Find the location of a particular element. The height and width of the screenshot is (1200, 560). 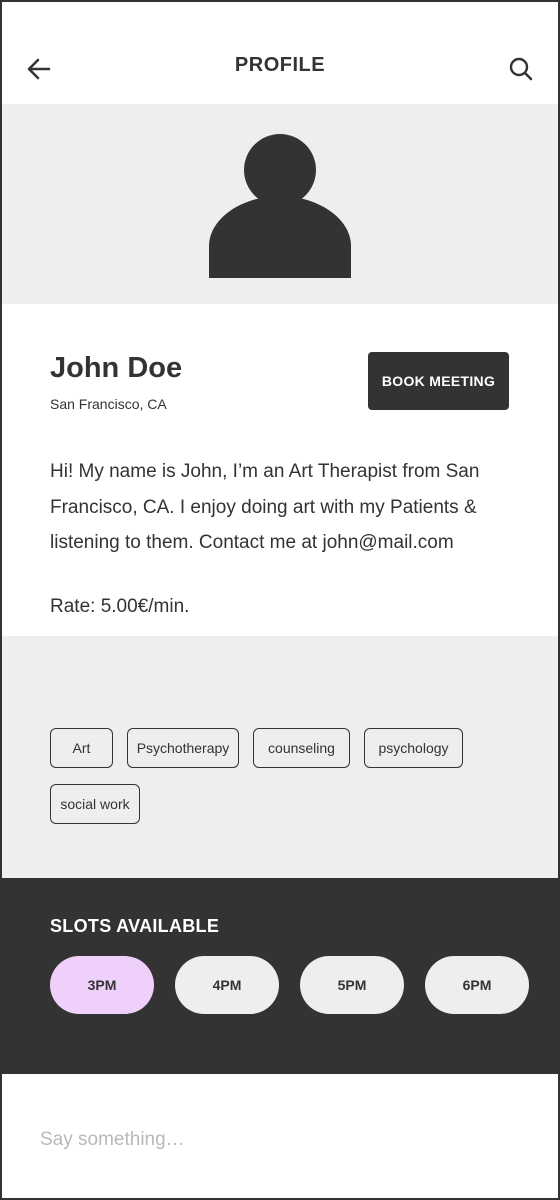

slots-title: SLOTS AVAILABLE is located at coordinates (135, 926).